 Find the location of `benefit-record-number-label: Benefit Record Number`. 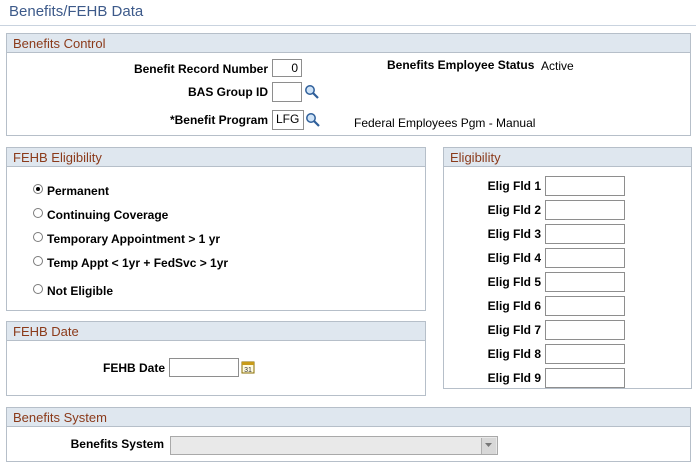

benefit-record-number-label: Benefit Record Number is located at coordinates (200, 69).